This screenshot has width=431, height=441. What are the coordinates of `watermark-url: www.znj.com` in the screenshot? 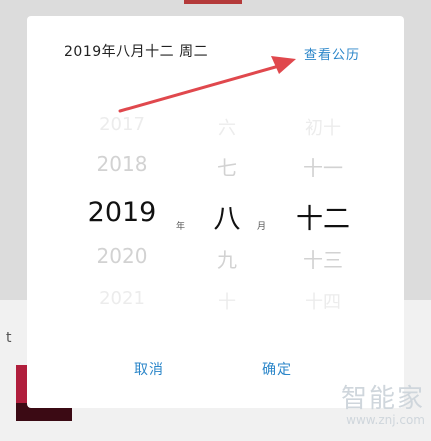 It's located at (385, 420).